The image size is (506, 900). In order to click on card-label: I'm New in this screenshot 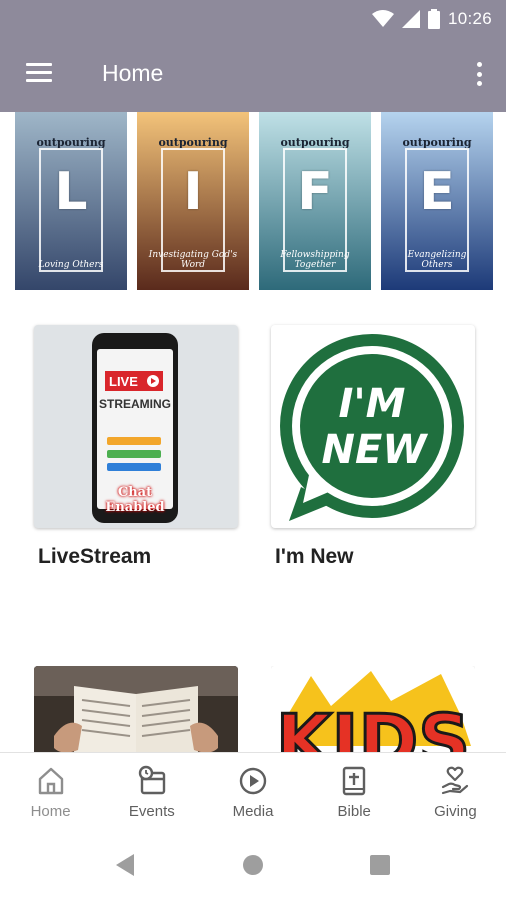, I will do `click(314, 556)`.